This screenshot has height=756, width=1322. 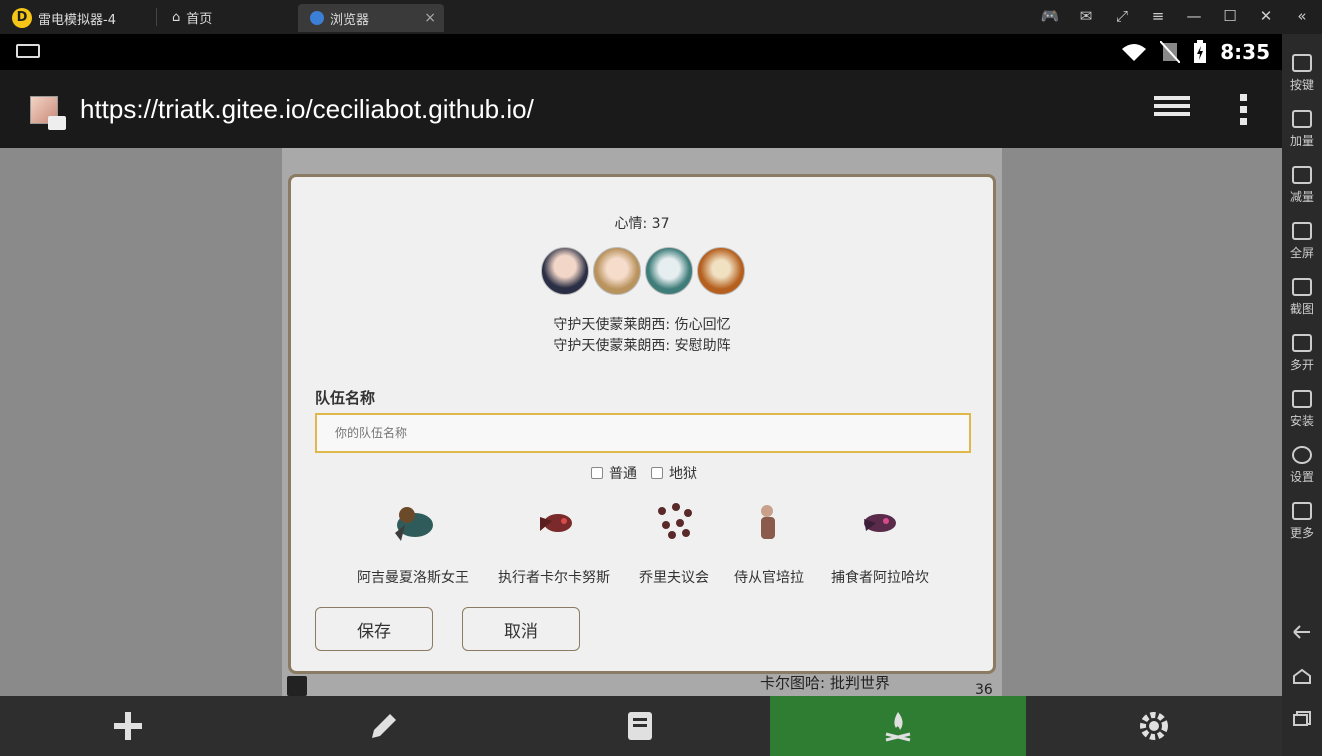 What do you see at coordinates (984, 689) in the screenshot?
I see `background-number: 36` at bounding box center [984, 689].